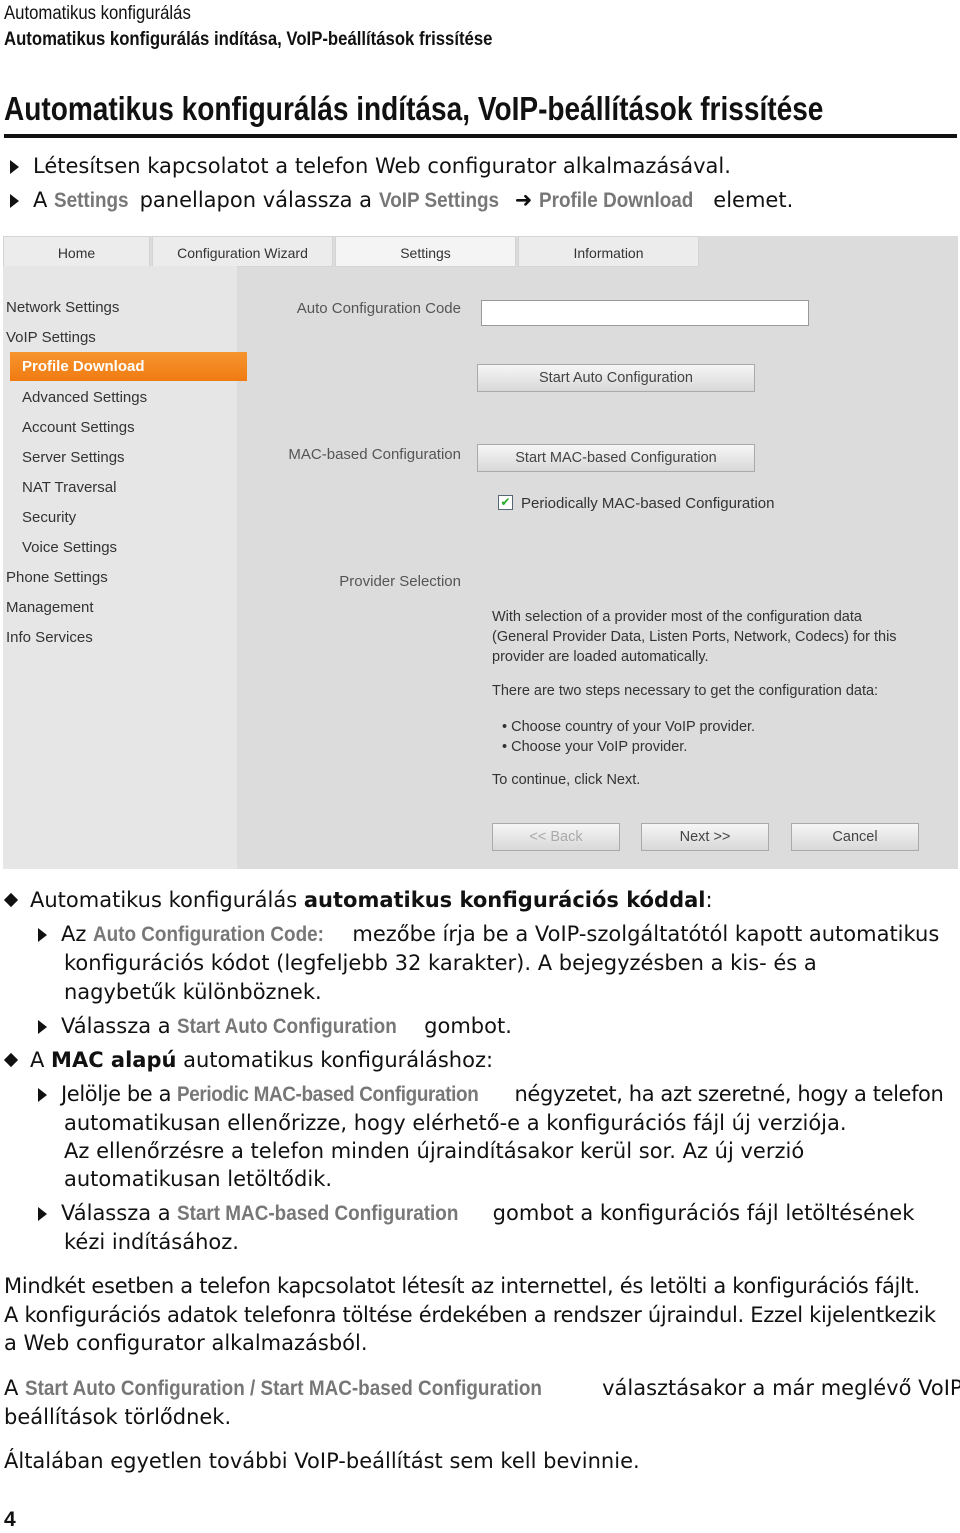  I want to click on text: kézi indításához., so click(151, 1242).